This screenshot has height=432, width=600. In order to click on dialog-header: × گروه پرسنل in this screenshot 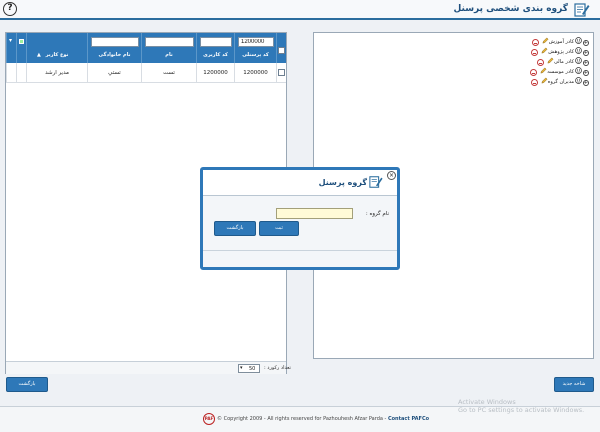, I will do `click(300, 183)`.